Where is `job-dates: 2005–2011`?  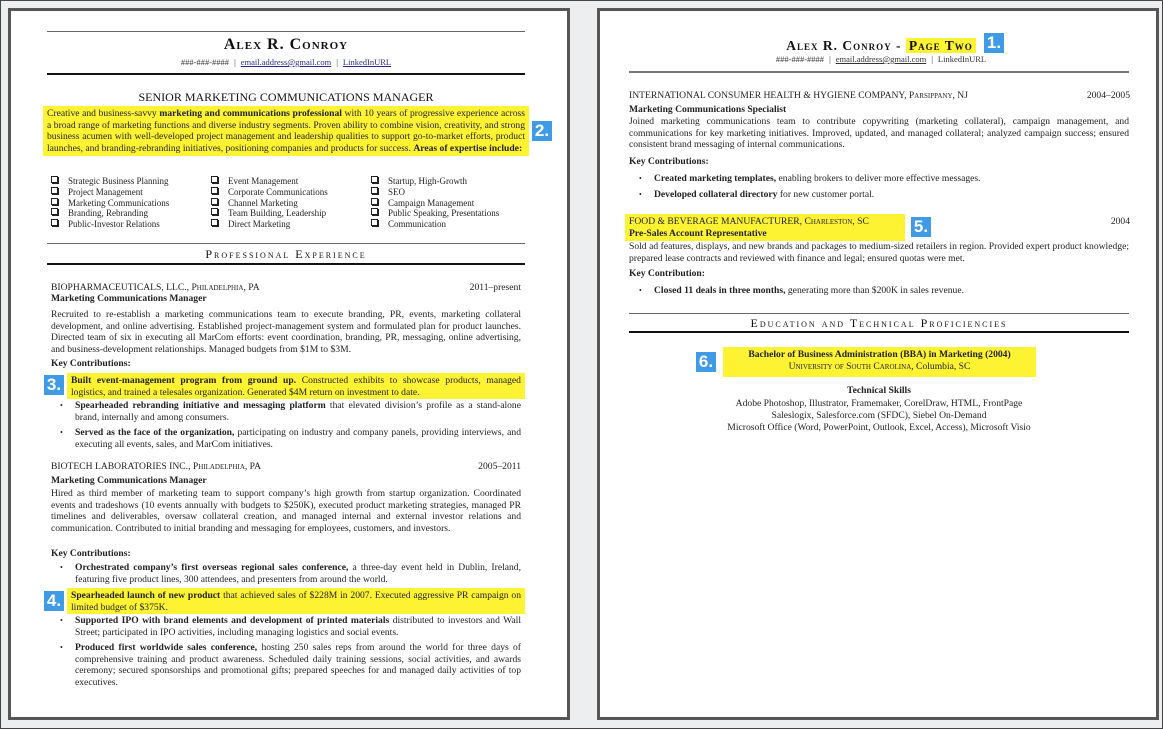 job-dates: 2005–2011 is located at coordinates (499, 466).